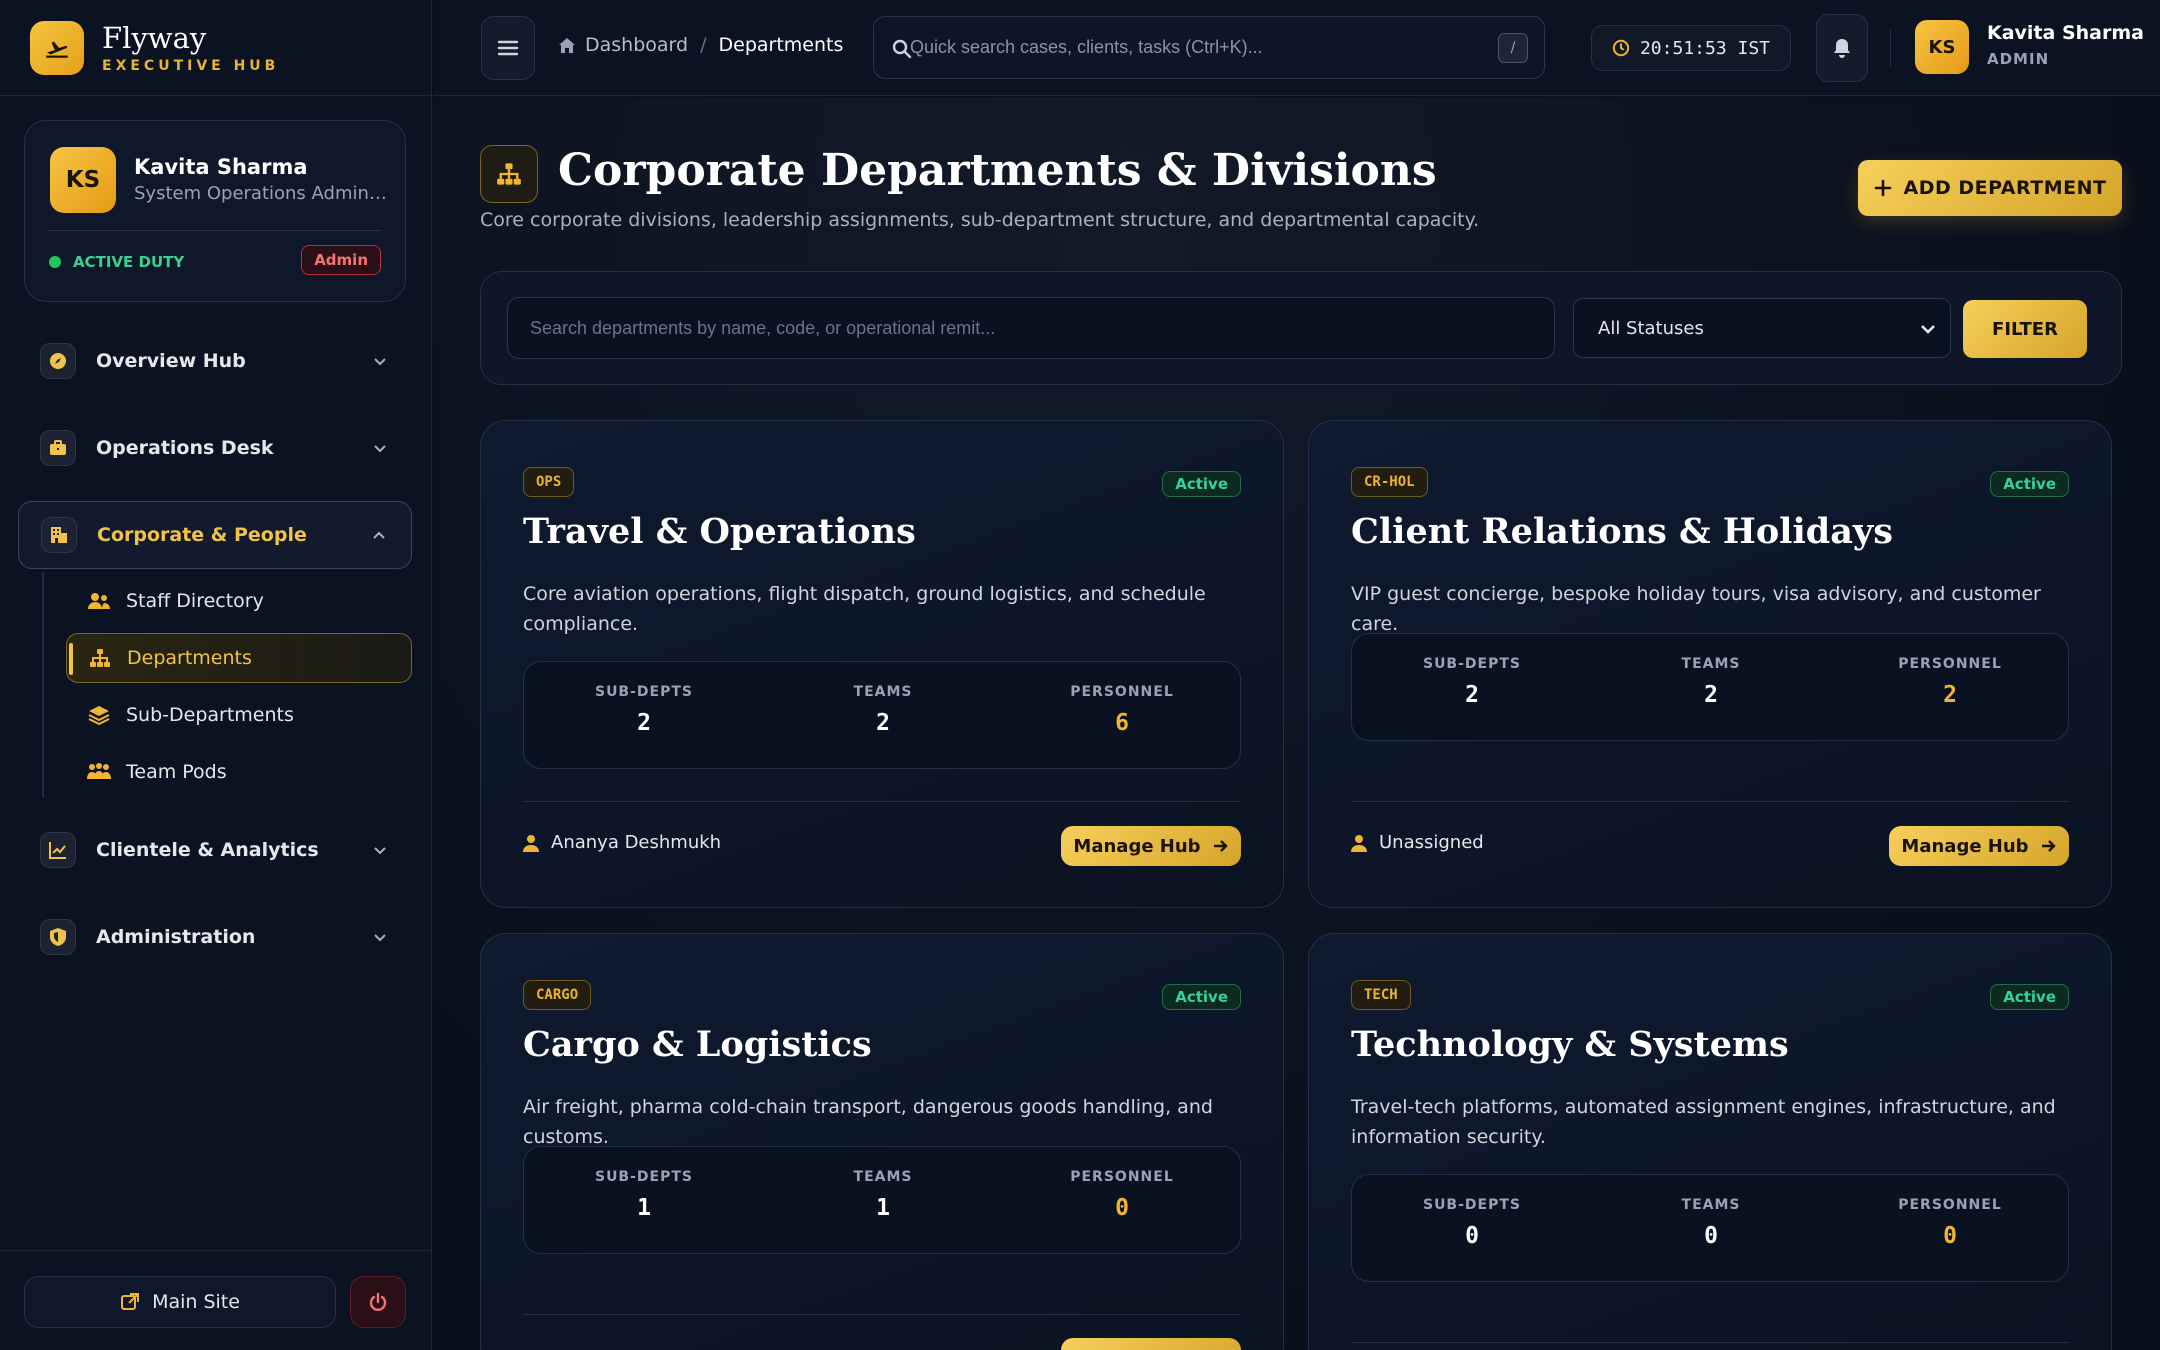 The height and width of the screenshot is (1350, 2160). Describe the element at coordinates (215, 448) in the screenshot. I see `nav-operations-desk: Operations Desk` at that location.